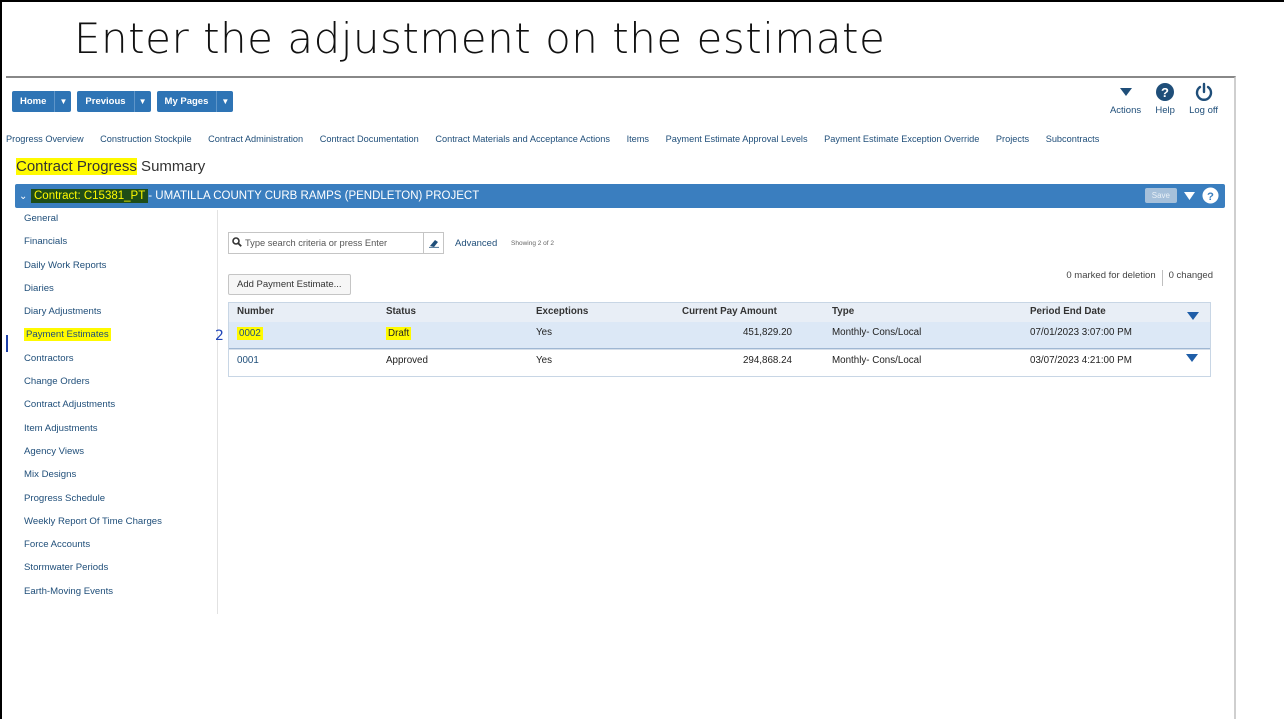 The width and height of the screenshot is (1284, 719). Describe the element at coordinates (116, 221) in the screenshot. I see `sidebar-item-general: General` at that location.